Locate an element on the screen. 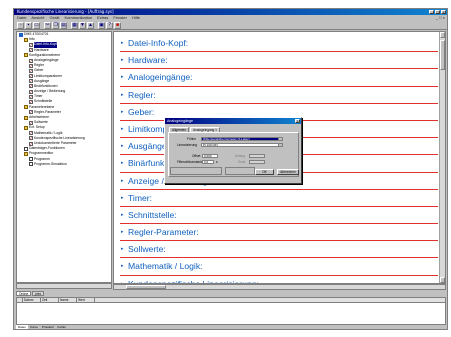 The width and height of the screenshot is (451, 337). monitor-icon: ▣ is located at coordinates (101, 24).